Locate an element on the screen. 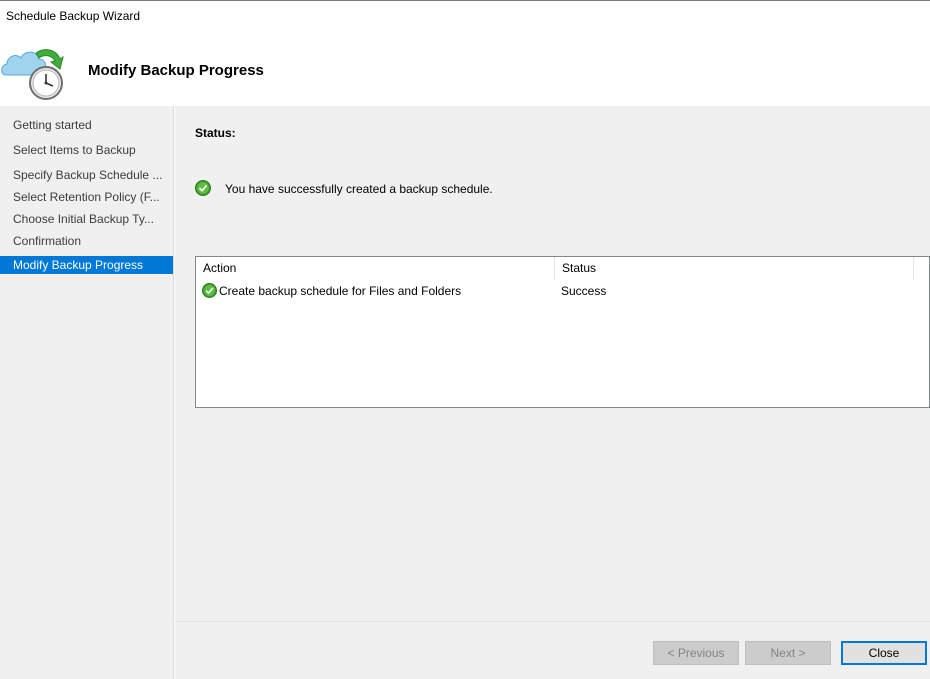  nav-step-confirmation: Confirmation is located at coordinates (86, 241).